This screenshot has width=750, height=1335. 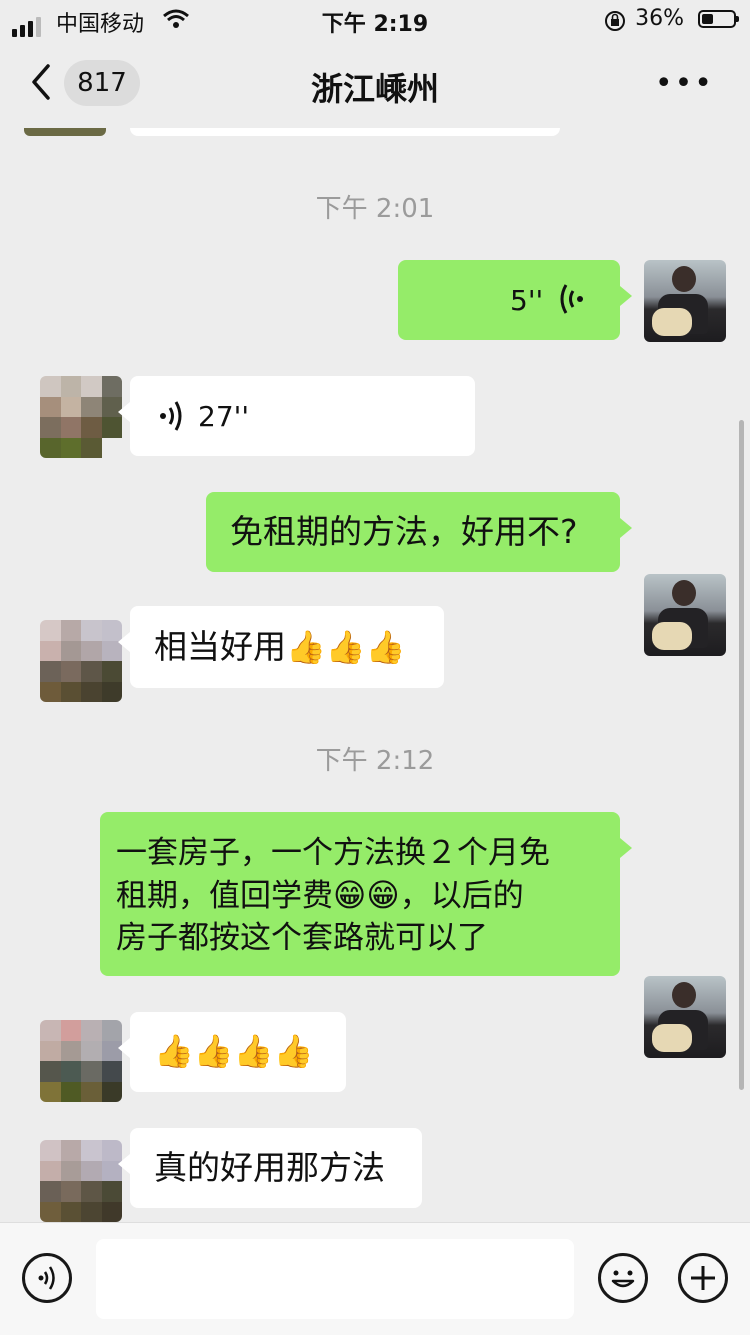 I want to click on text-message-incoming: 相当好用👍👍👍, so click(x=281, y=647).